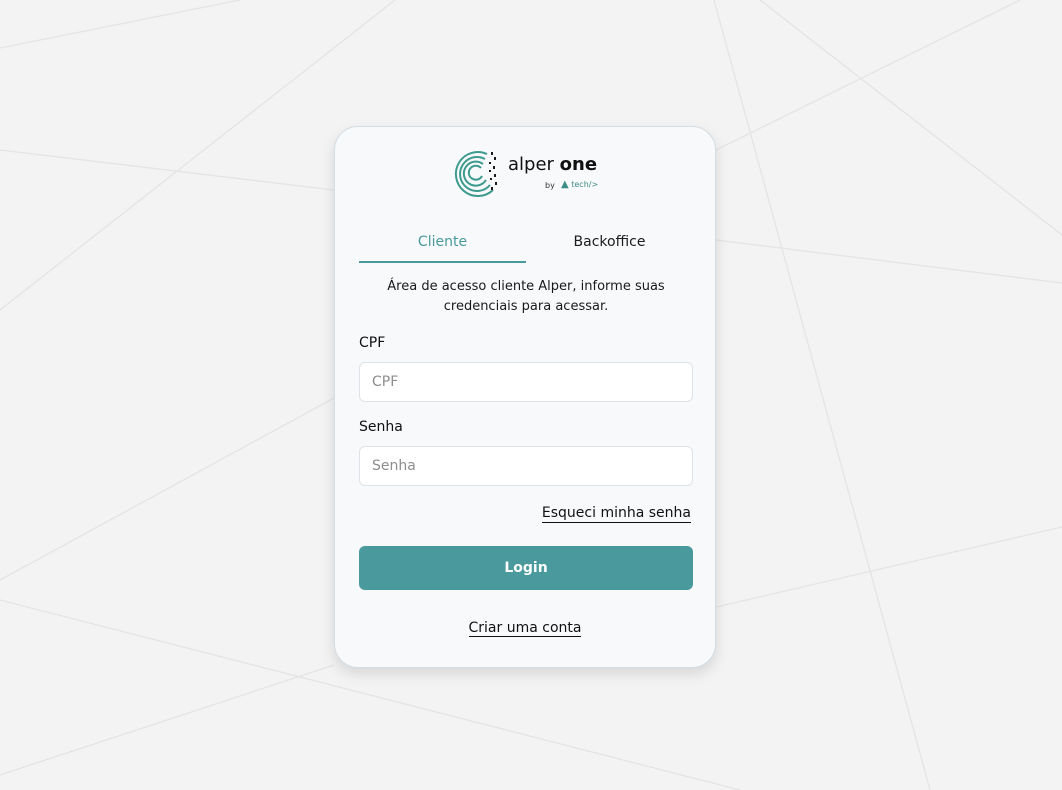 The height and width of the screenshot is (790, 1062). What do you see at coordinates (578, 164) in the screenshot?
I see `logo-brand-bold: one` at bounding box center [578, 164].